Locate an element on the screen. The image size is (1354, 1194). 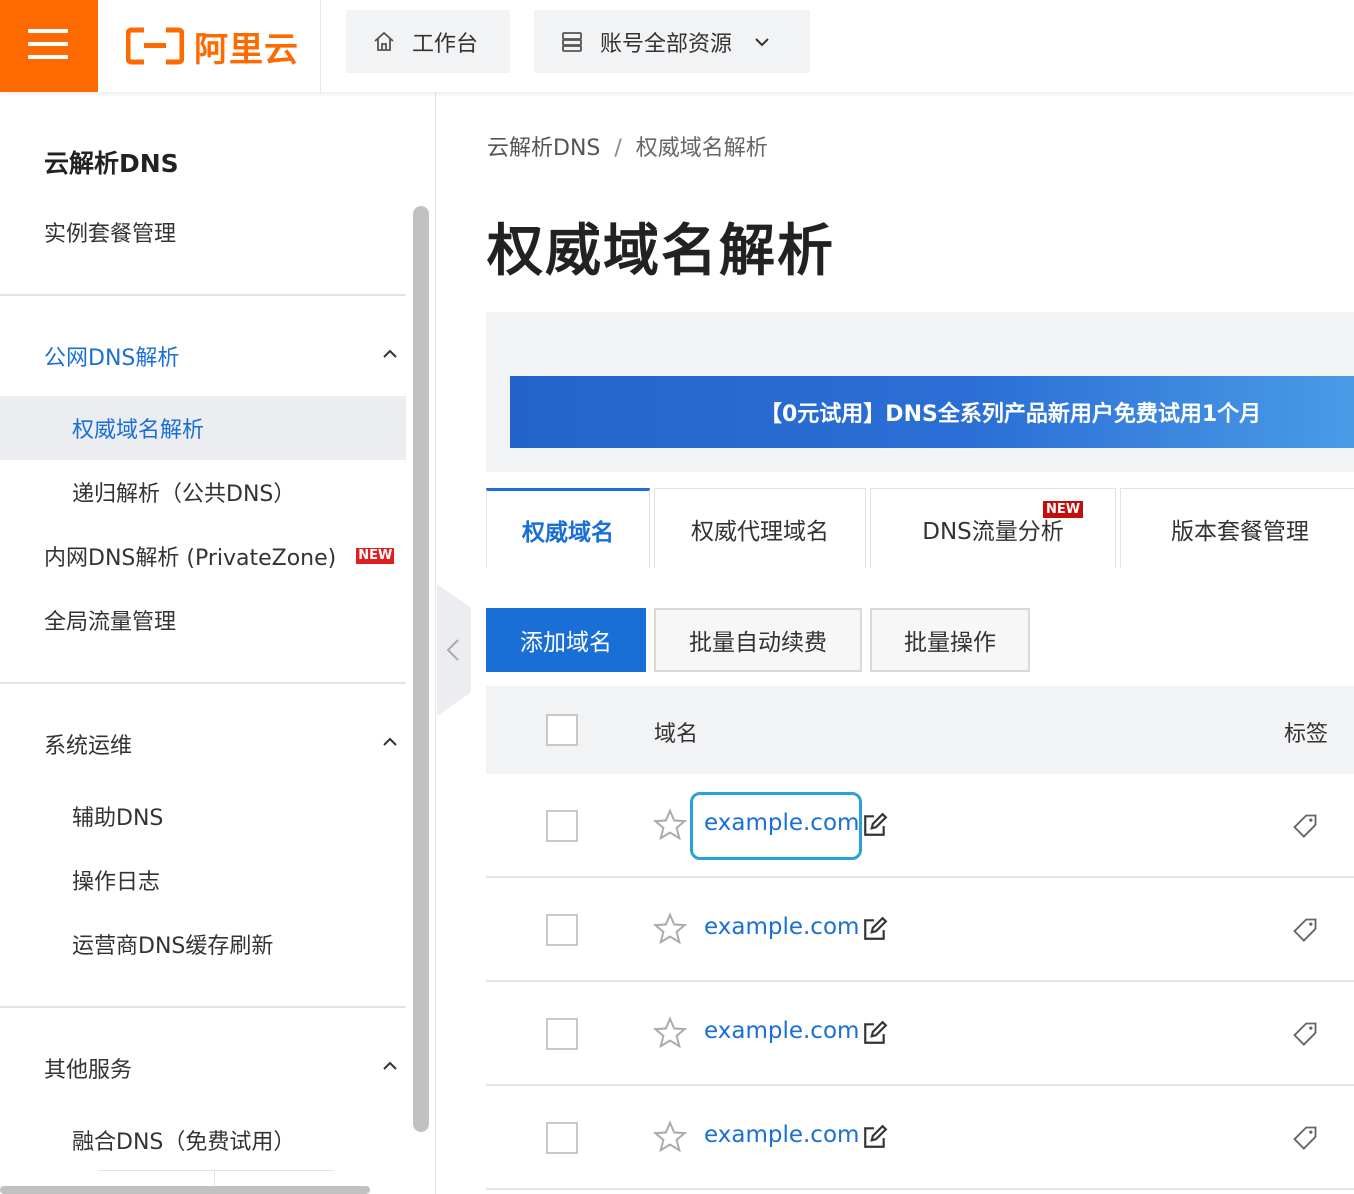
button-label: 添加域名 is located at coordinates (566, 643).